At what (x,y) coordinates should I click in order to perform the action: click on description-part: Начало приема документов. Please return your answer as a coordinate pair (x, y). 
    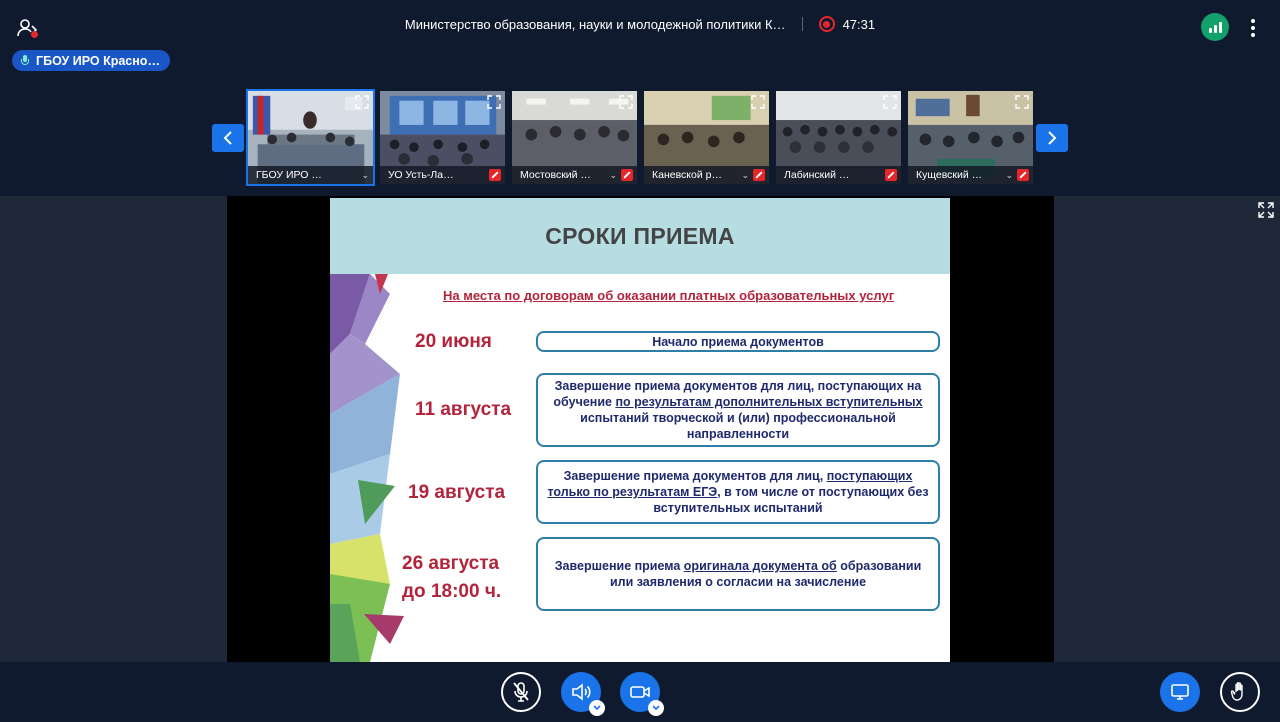
    Looking at the image, I should click on (738, 341).